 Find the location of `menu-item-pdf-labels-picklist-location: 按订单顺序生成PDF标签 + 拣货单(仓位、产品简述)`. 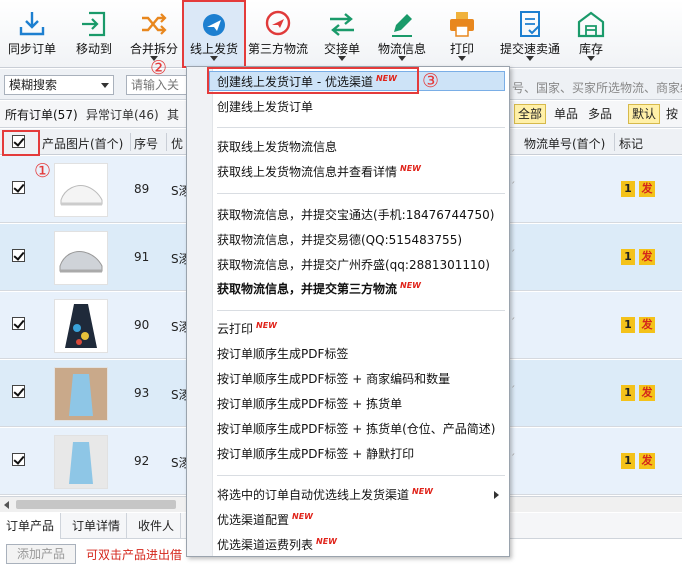

menu-item-pdf-labels-picklist-location: 按订单顺序生成PDF标签 + 拣货单(仓位、产品简述) is located at coordinates (361, 429).